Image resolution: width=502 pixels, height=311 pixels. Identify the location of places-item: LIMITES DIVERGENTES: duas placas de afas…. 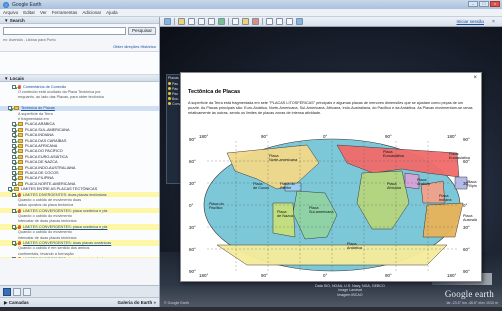
(79, 257).